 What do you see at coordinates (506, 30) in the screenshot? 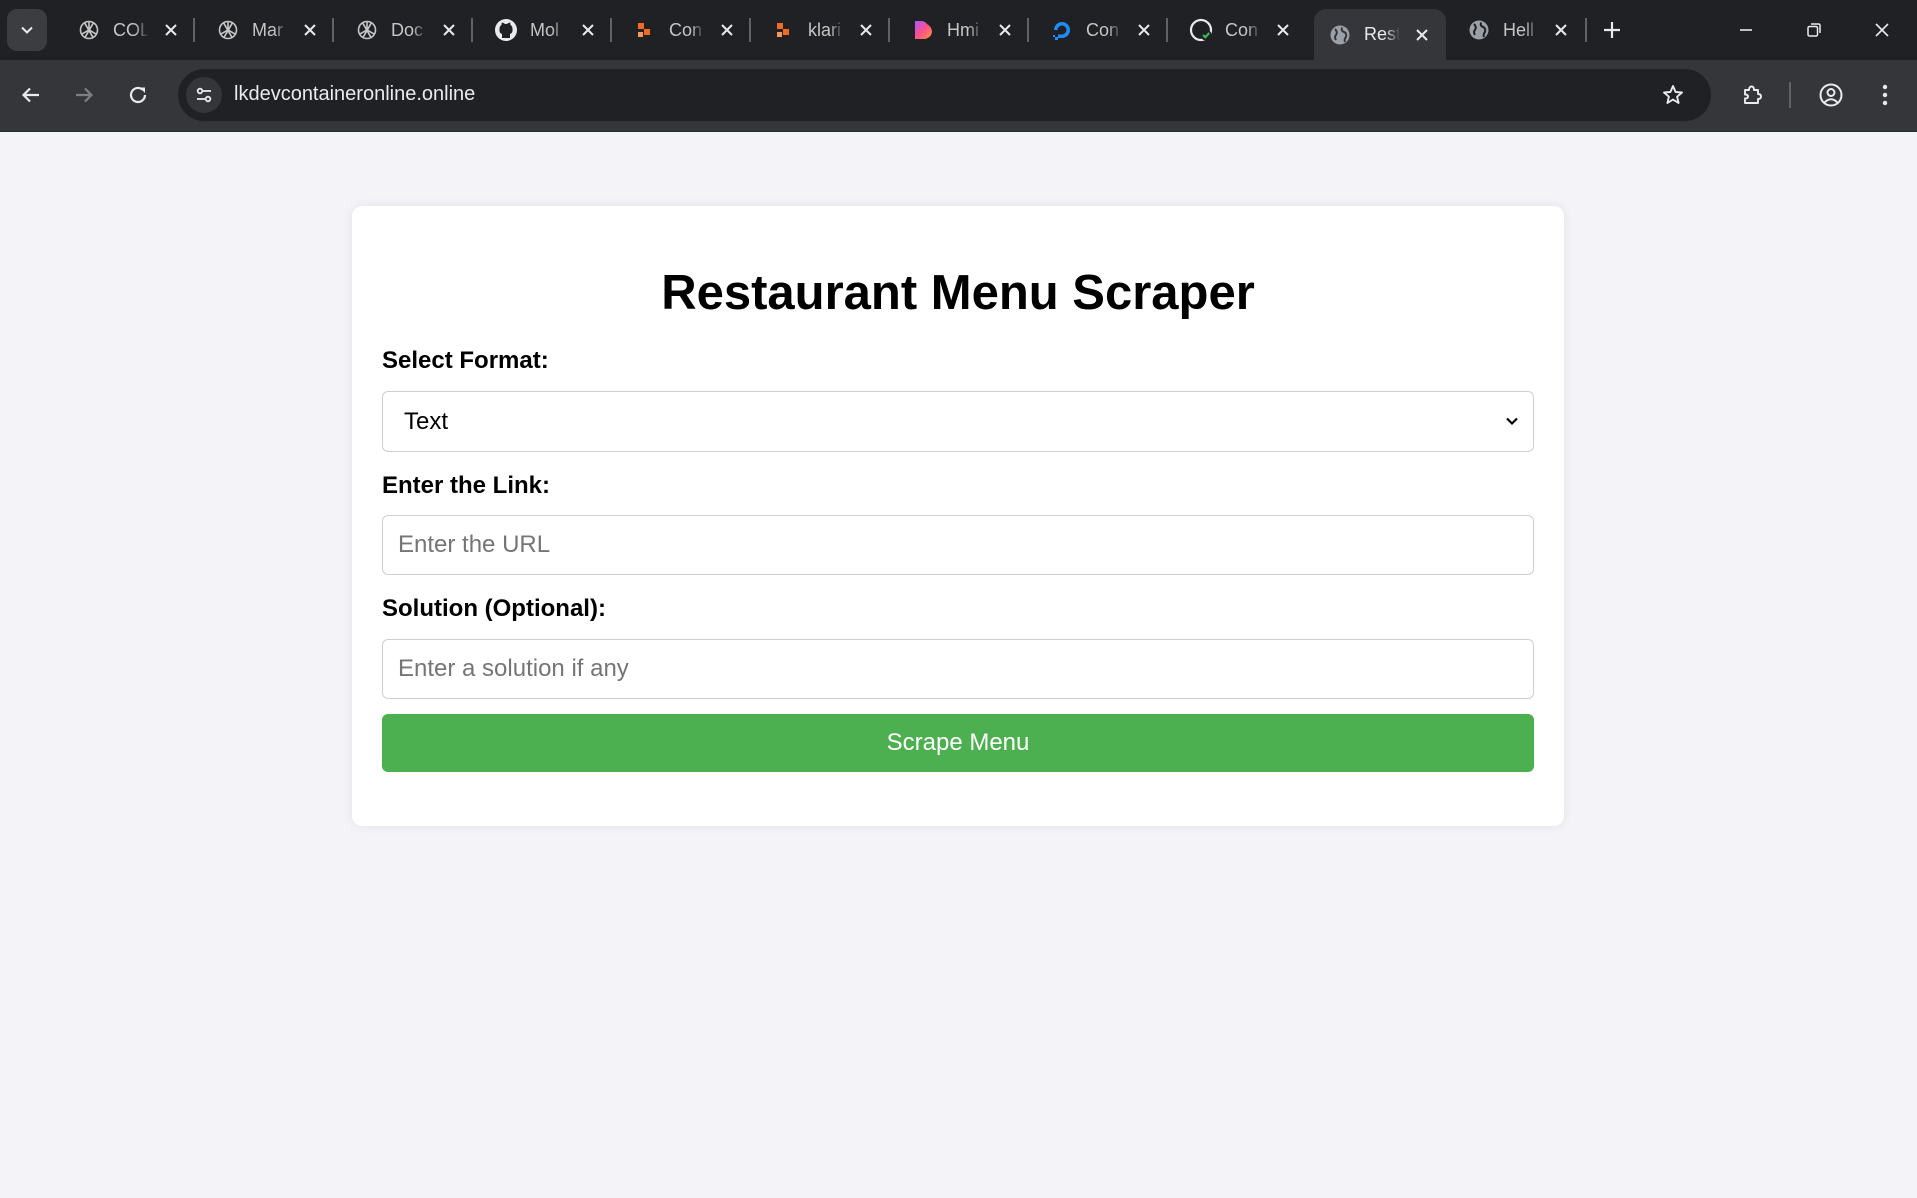
I see `github-icon` at bounding box center [506, 30].